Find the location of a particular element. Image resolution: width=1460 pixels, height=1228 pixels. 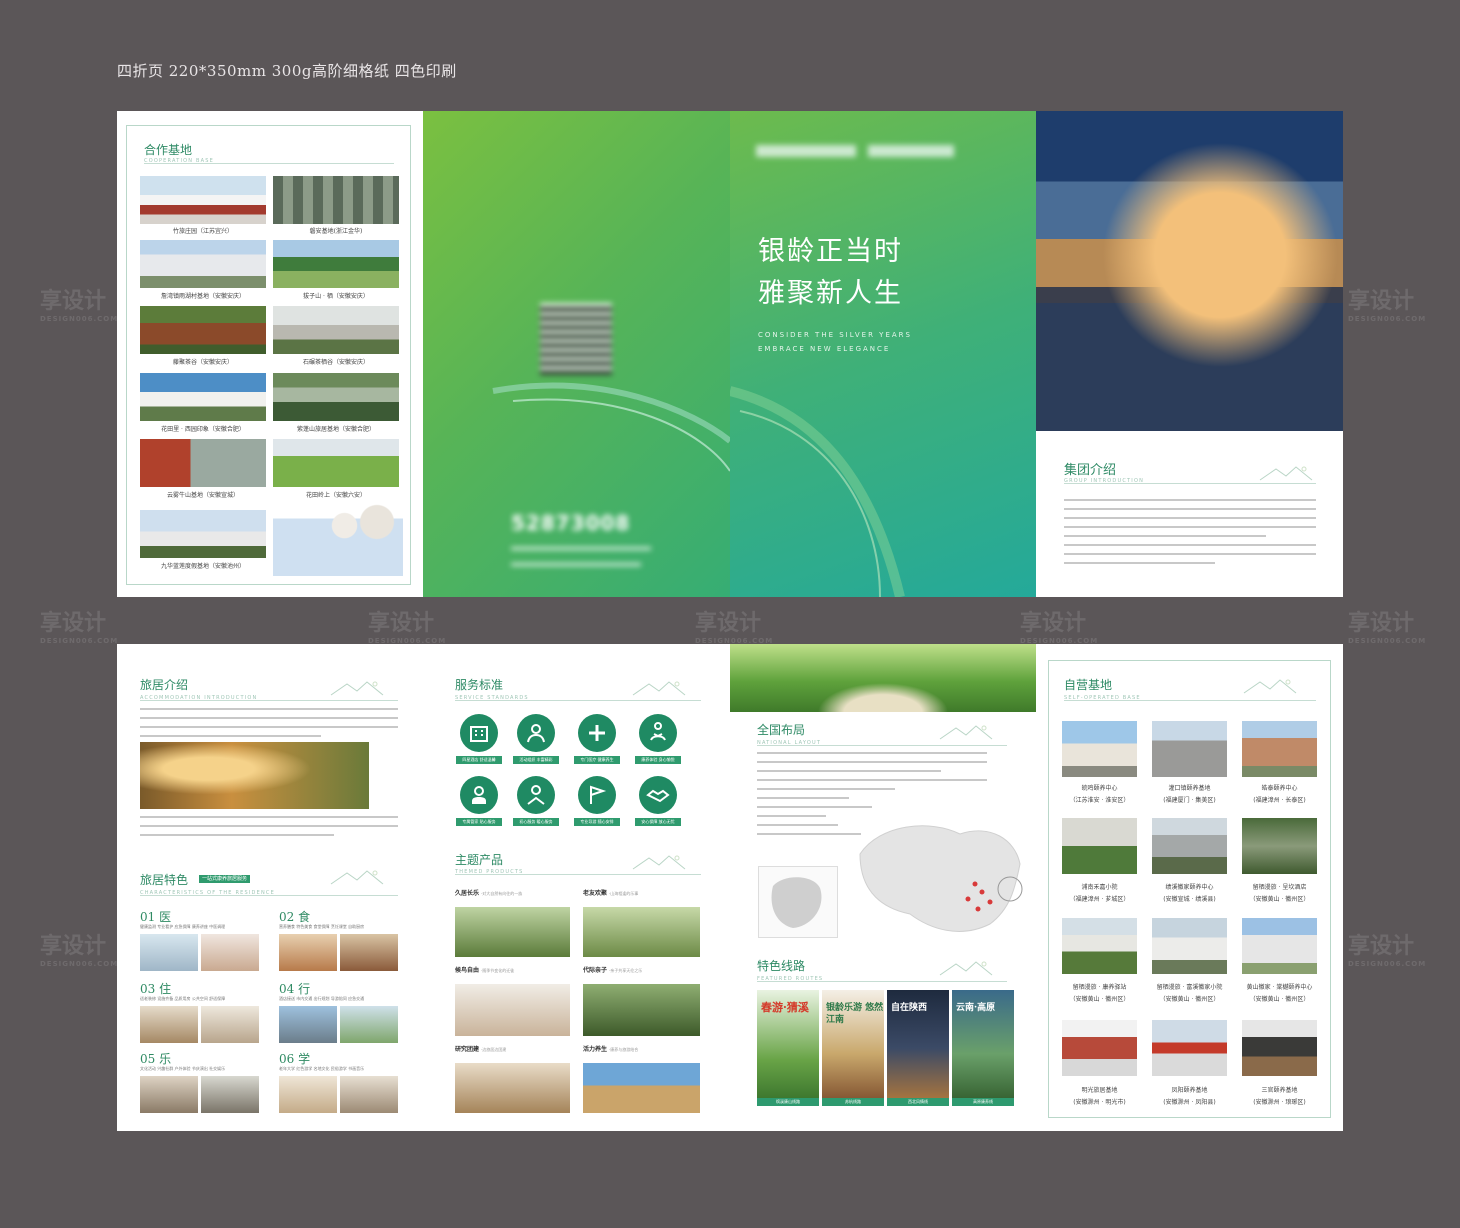

photo-tree-lined-path is located at coordinates (883, 678).